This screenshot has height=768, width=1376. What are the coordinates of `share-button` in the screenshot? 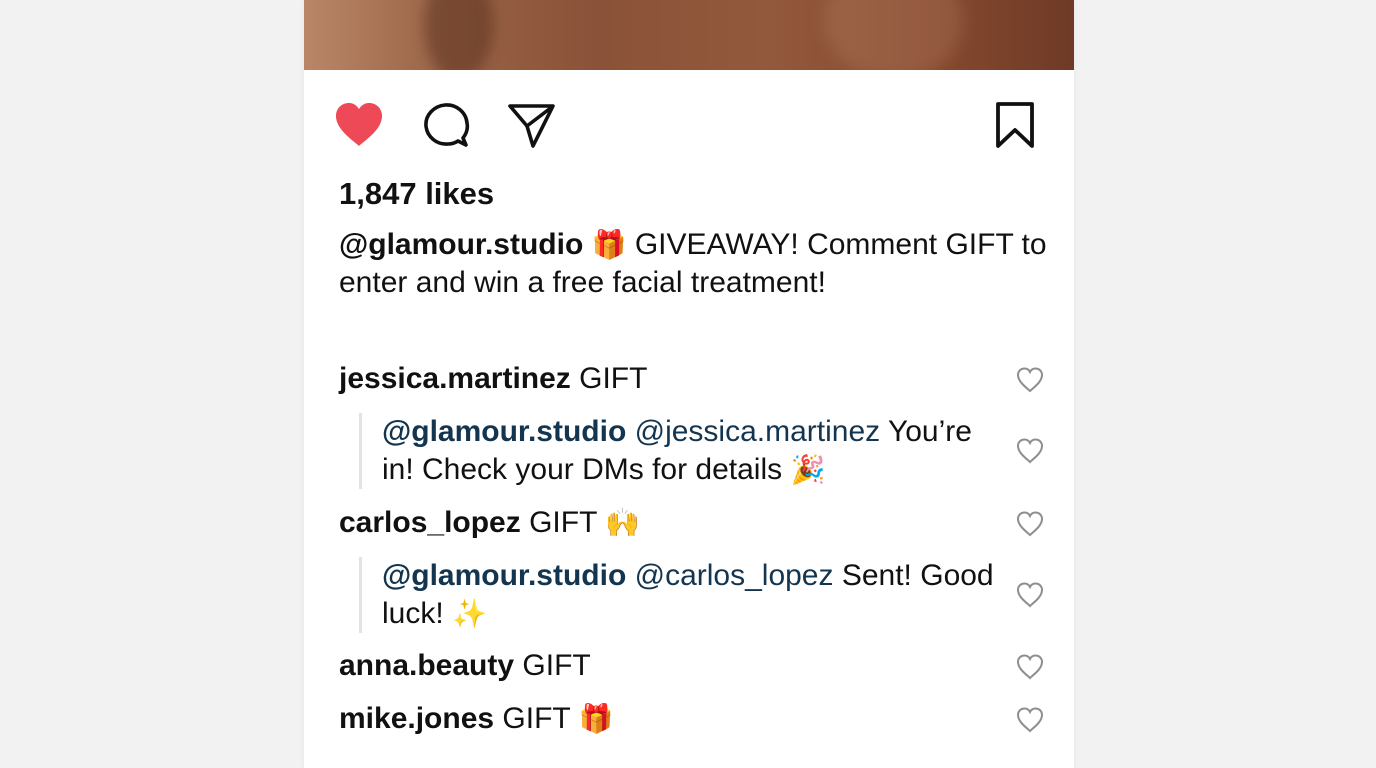 It's located at (531, 125).